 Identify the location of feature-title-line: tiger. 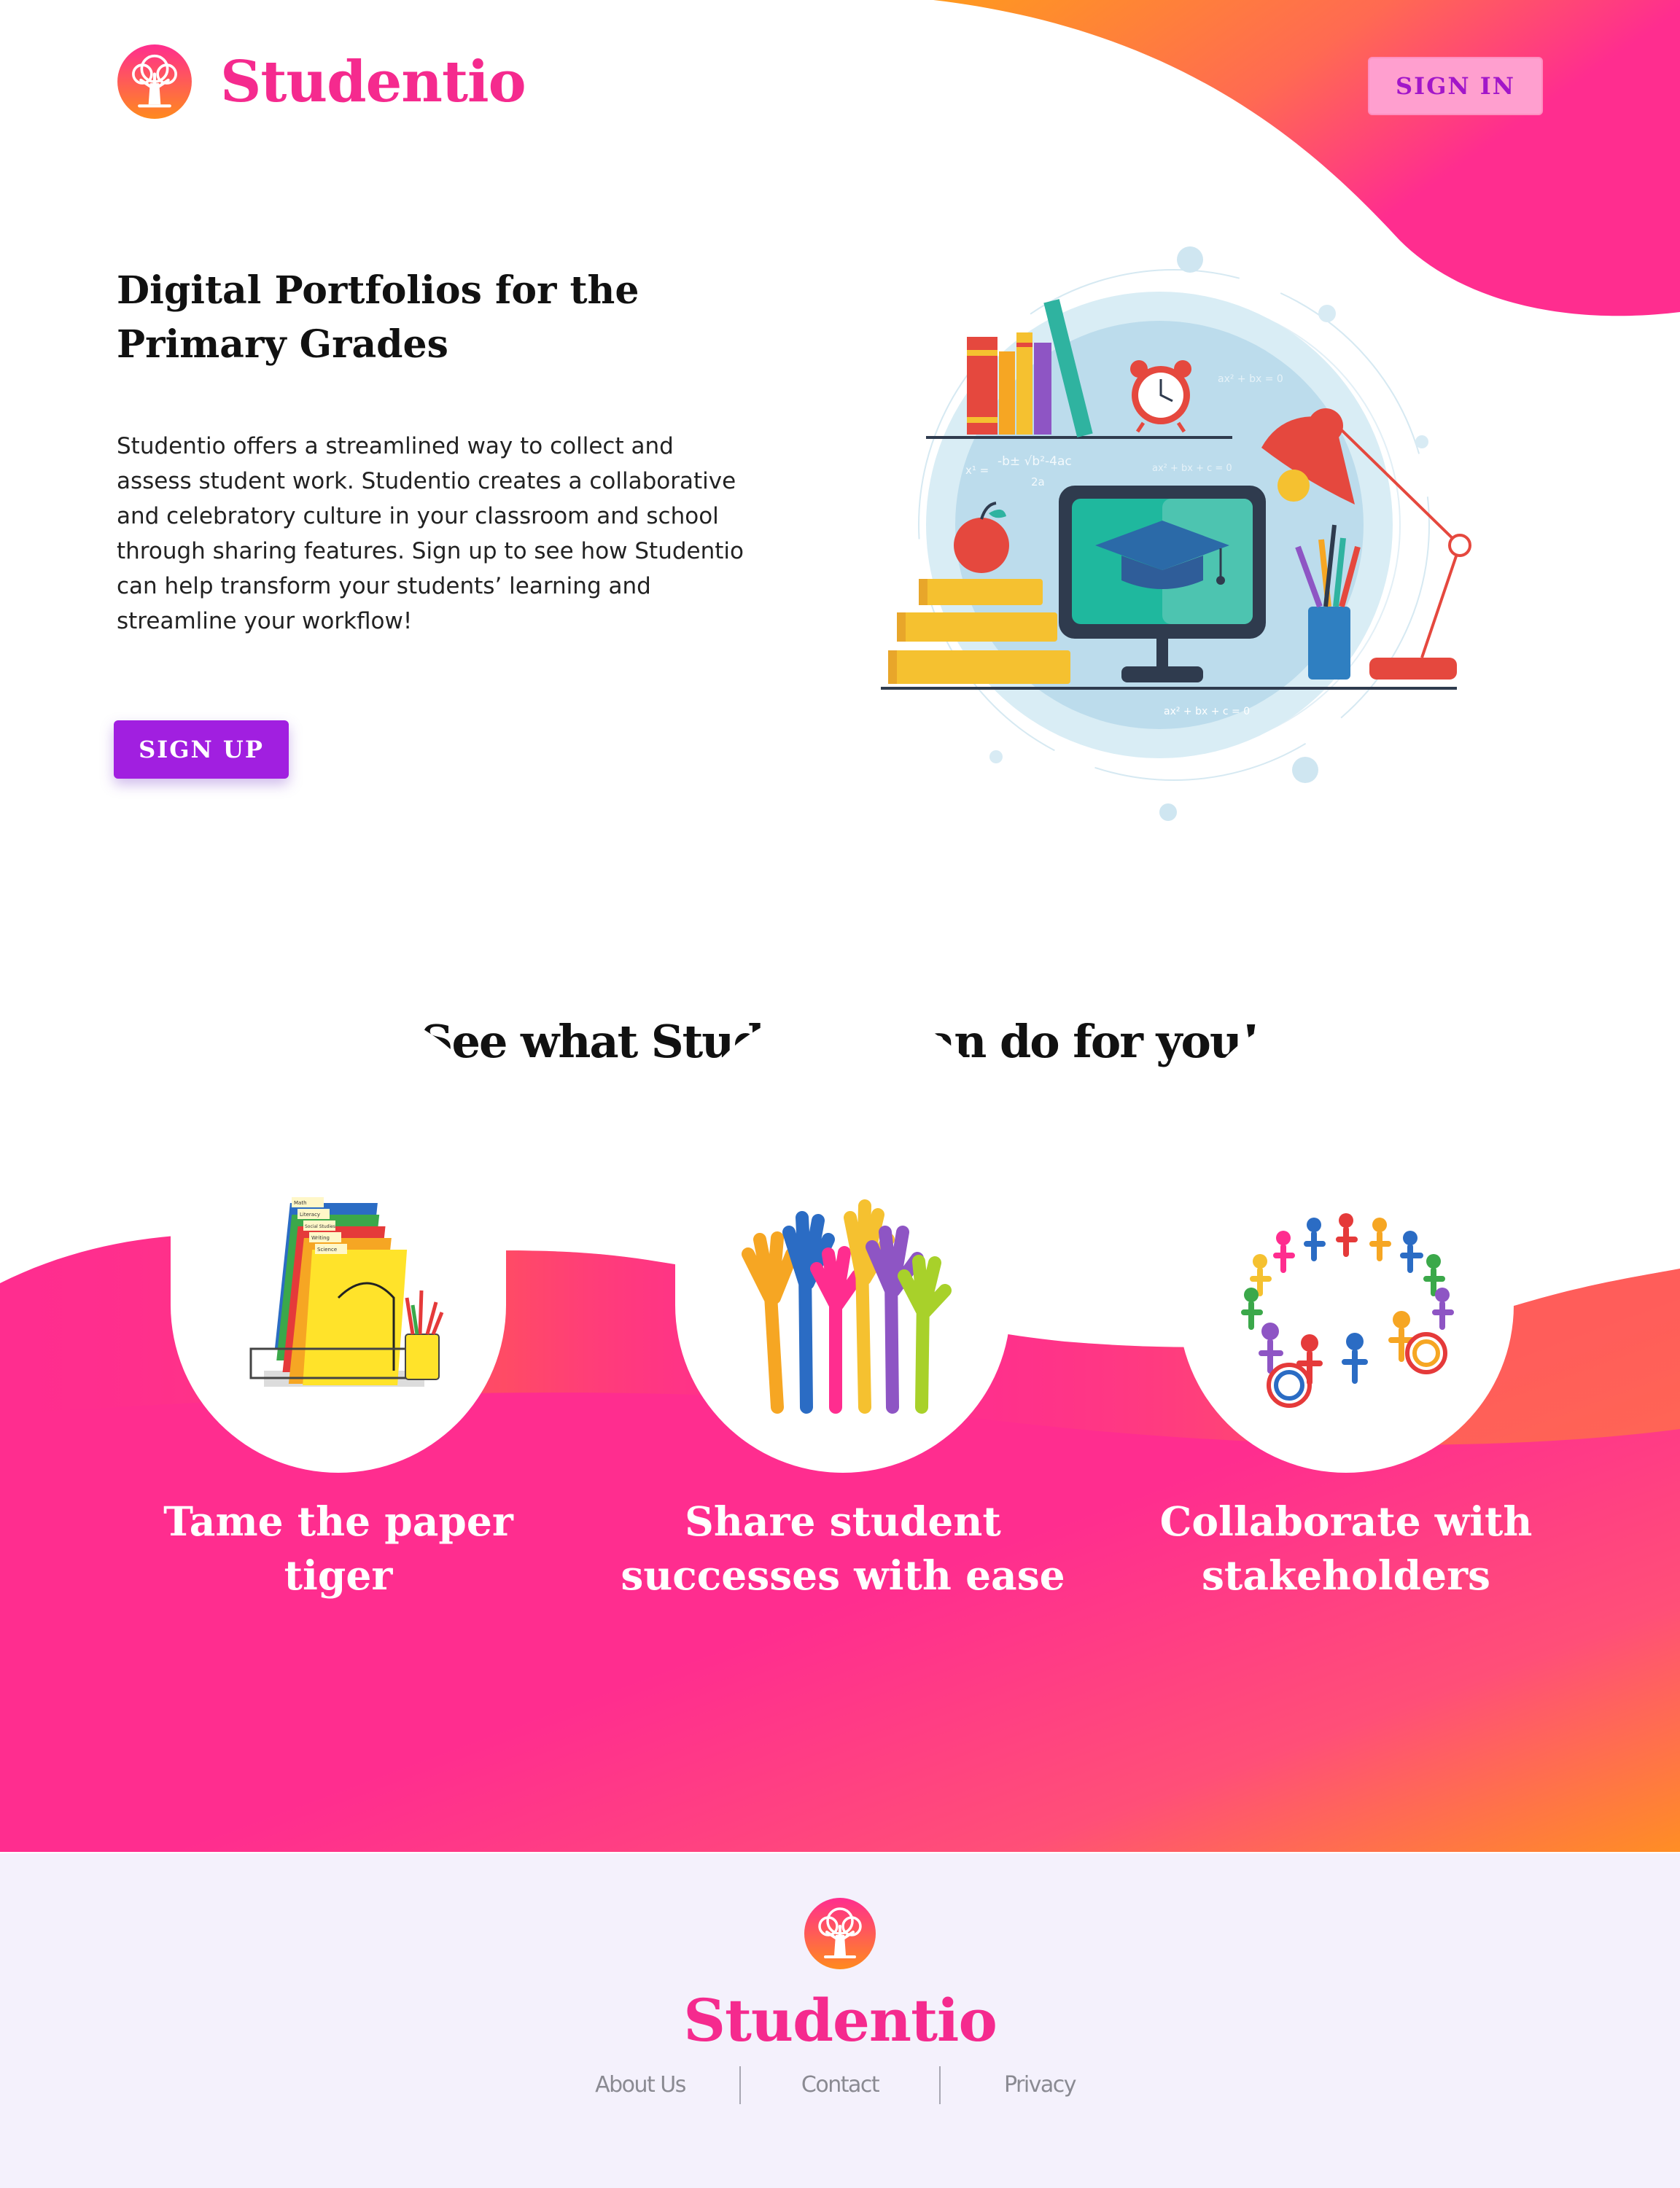
(338, 1575).